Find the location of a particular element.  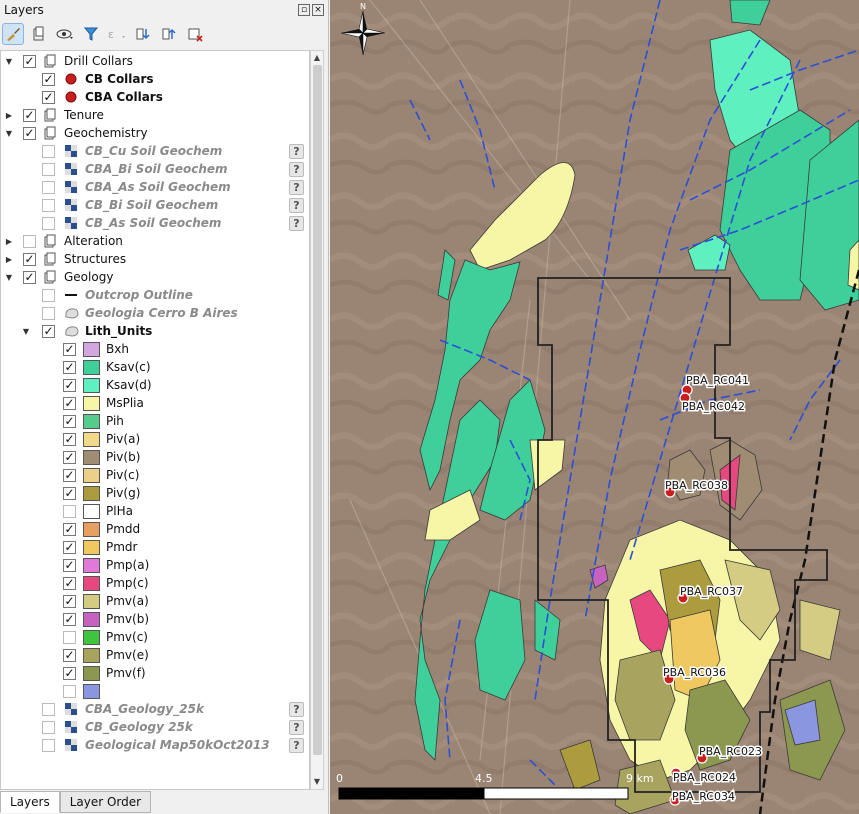

layer-row: ✓ Pmv(a) is located at coordinates (151, 601).